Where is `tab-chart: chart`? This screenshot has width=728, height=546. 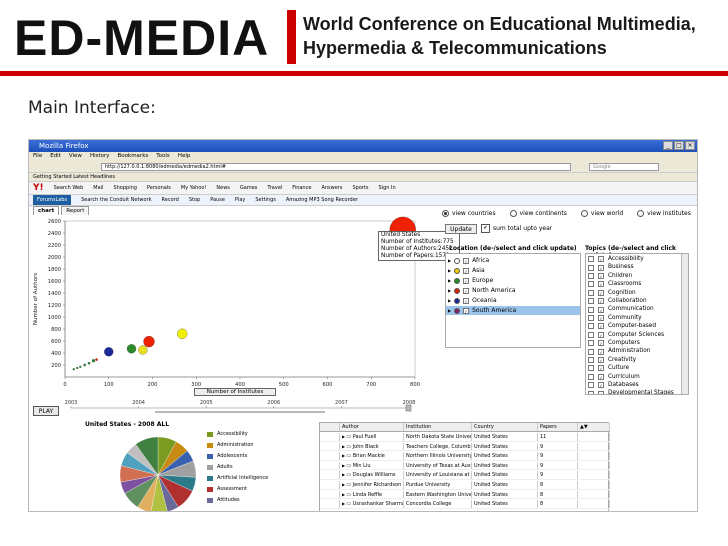 tab-chart: chart is located at coordinates (46, 210).